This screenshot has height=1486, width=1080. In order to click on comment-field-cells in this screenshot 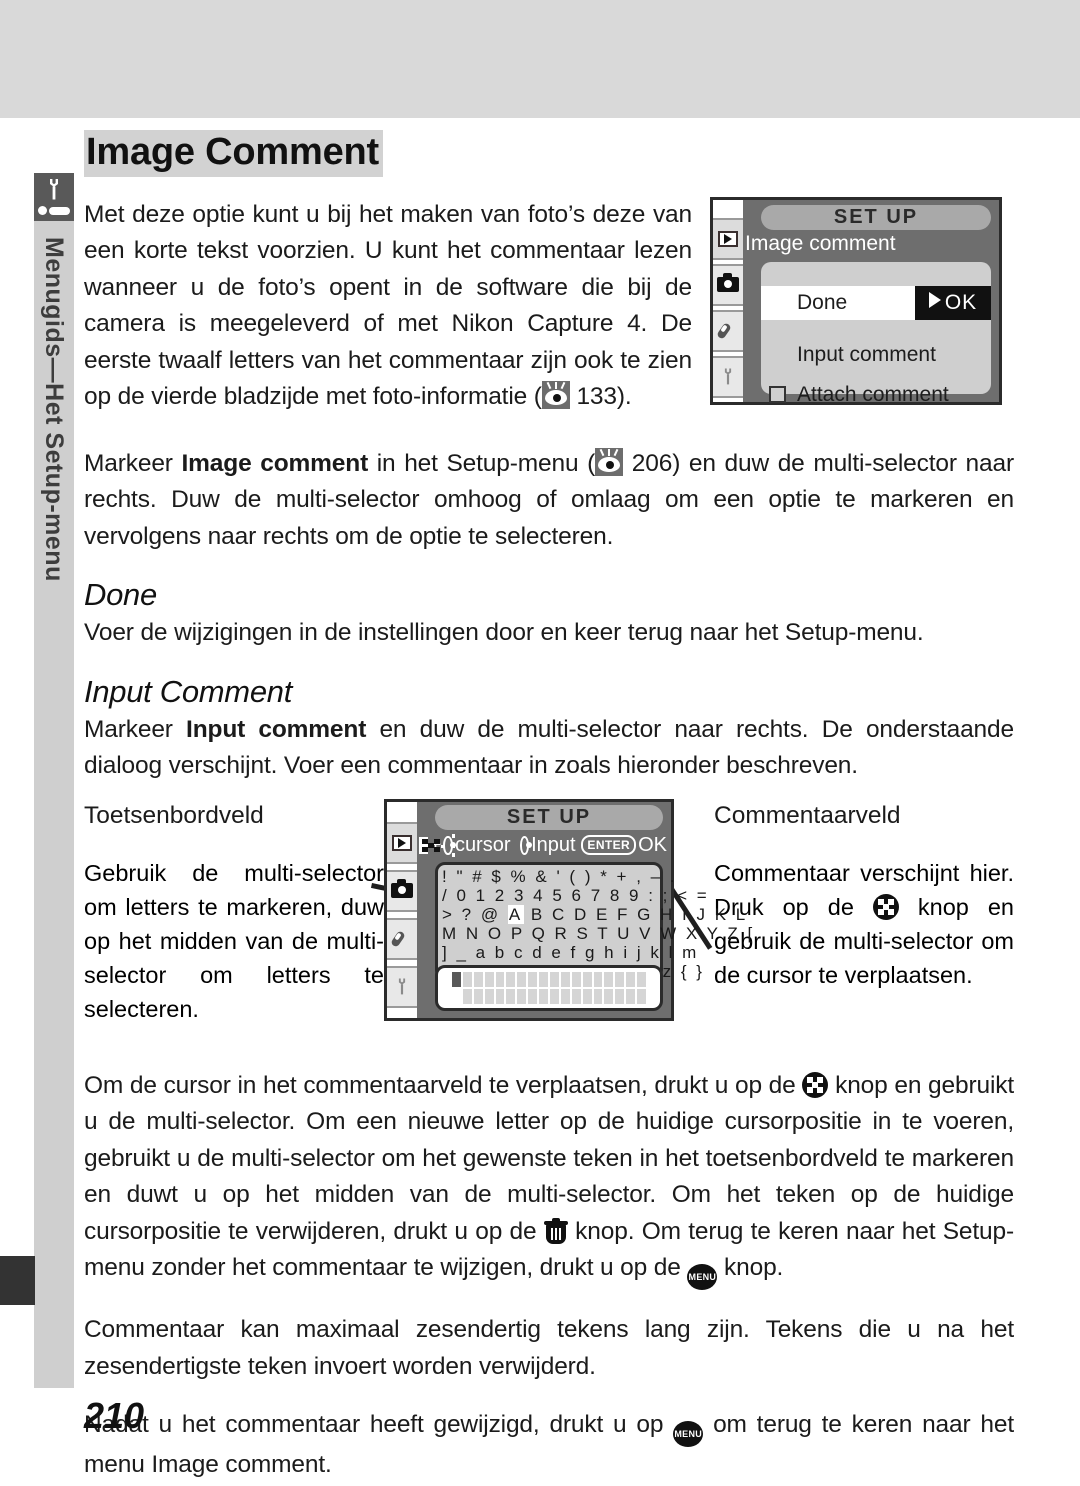, I will do `click(549, 987)`.